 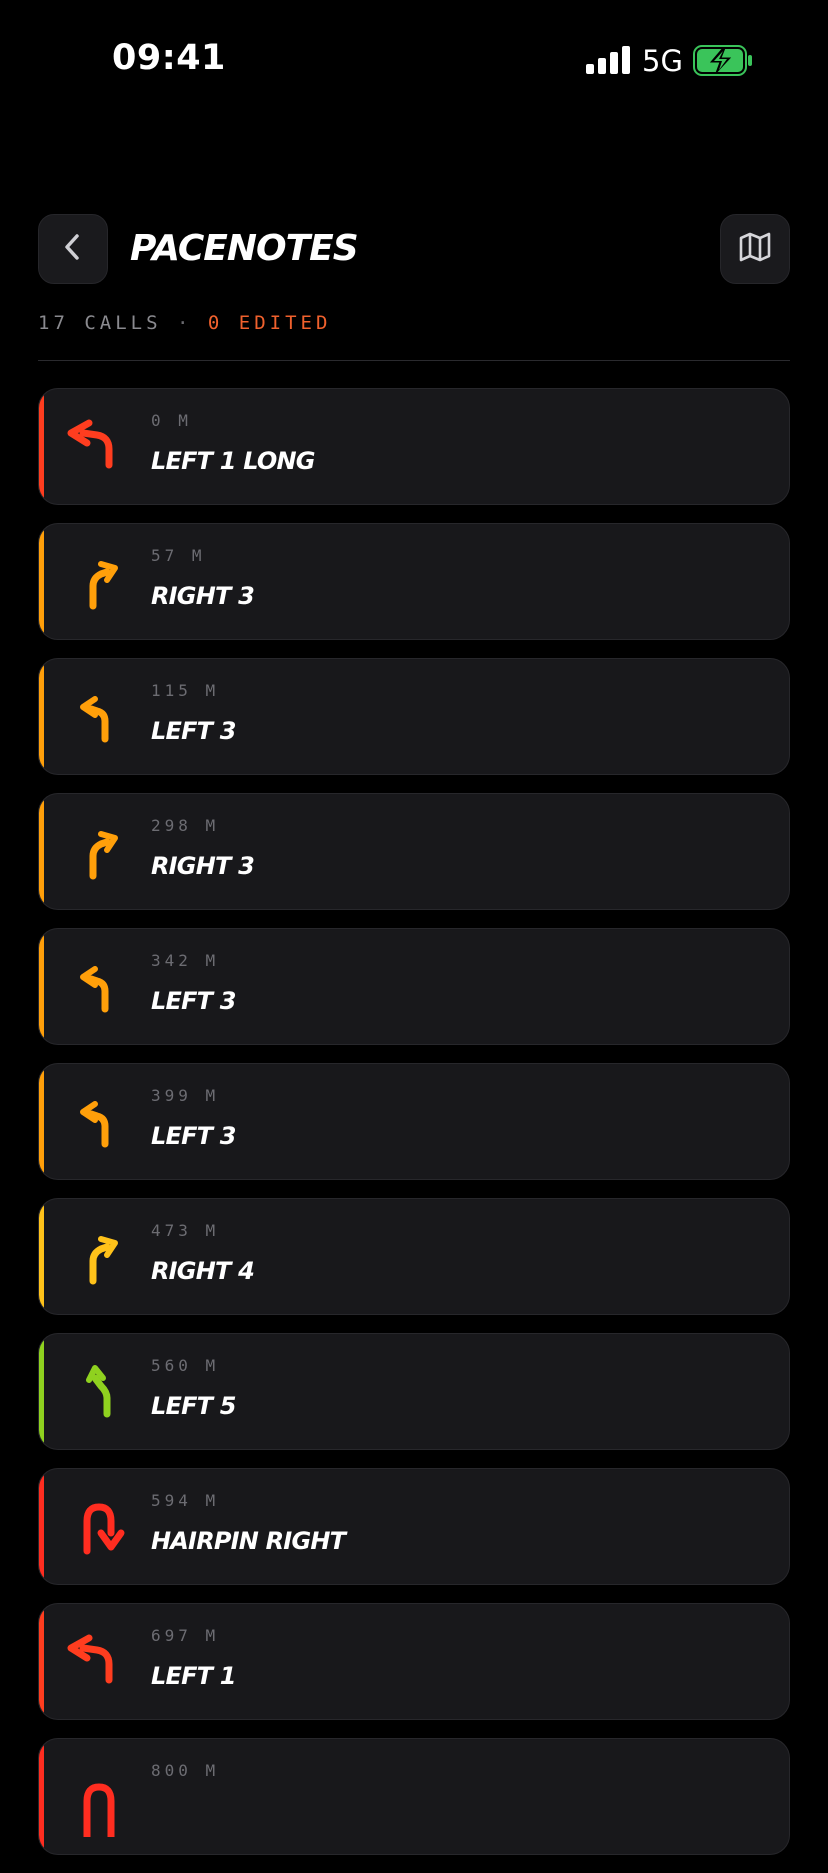 What do you see at coordinates (203, 1271) in the screenshot?
I see `pacenote-call: RIGHT 4` at bounding box center [203, 1271].